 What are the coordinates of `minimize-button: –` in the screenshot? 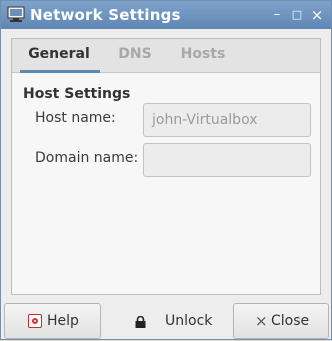 It's located at (277, 15).